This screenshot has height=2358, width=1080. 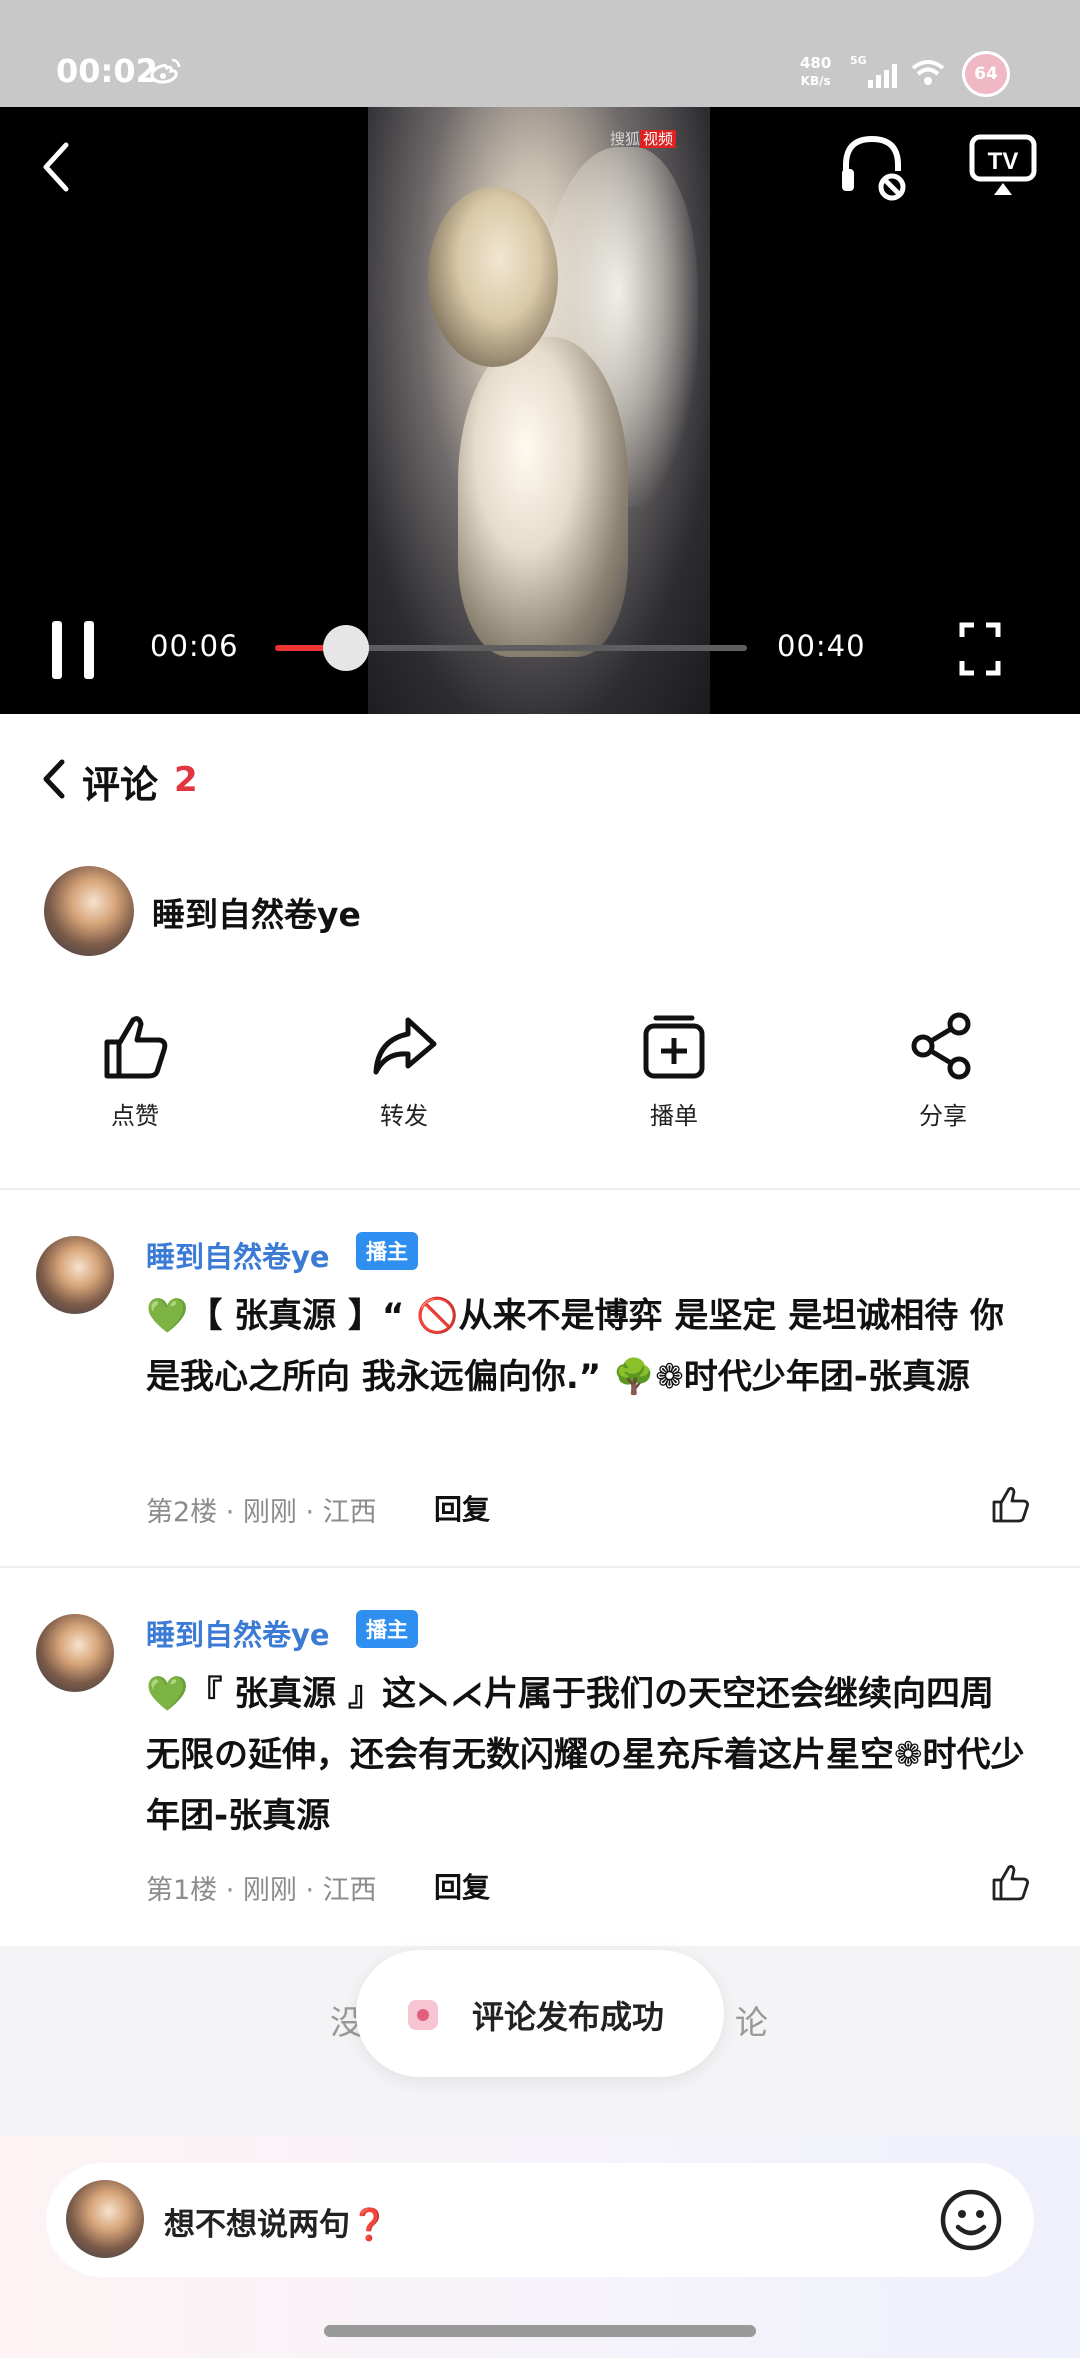 I want to click on author-avatar, so click(x=89, y=911).